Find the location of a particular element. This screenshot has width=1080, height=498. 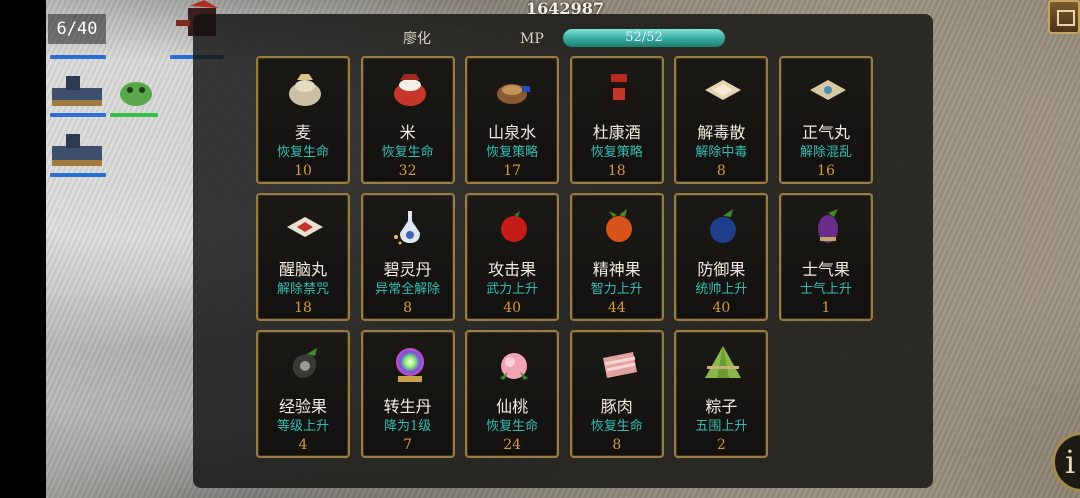

item-quantity: 17 is located at coordinates (512, 171).